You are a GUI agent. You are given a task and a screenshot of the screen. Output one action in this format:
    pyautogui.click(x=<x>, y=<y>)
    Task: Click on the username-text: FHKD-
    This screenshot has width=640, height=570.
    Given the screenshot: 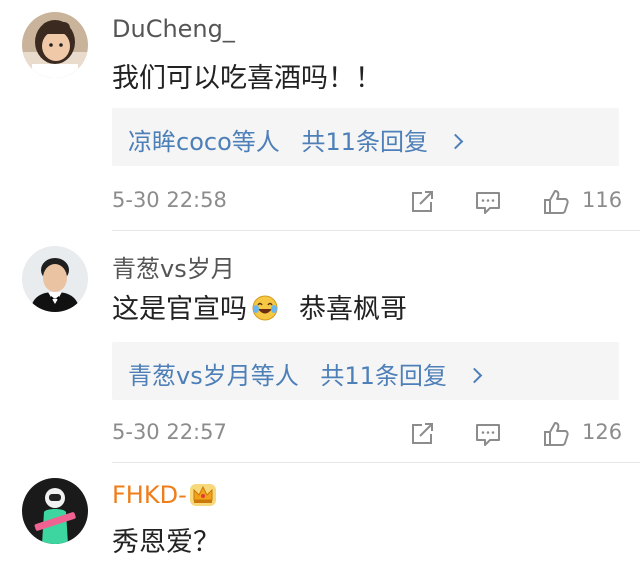 What is the action you would take?
    pyautogui.click(x=149, y=495)
    